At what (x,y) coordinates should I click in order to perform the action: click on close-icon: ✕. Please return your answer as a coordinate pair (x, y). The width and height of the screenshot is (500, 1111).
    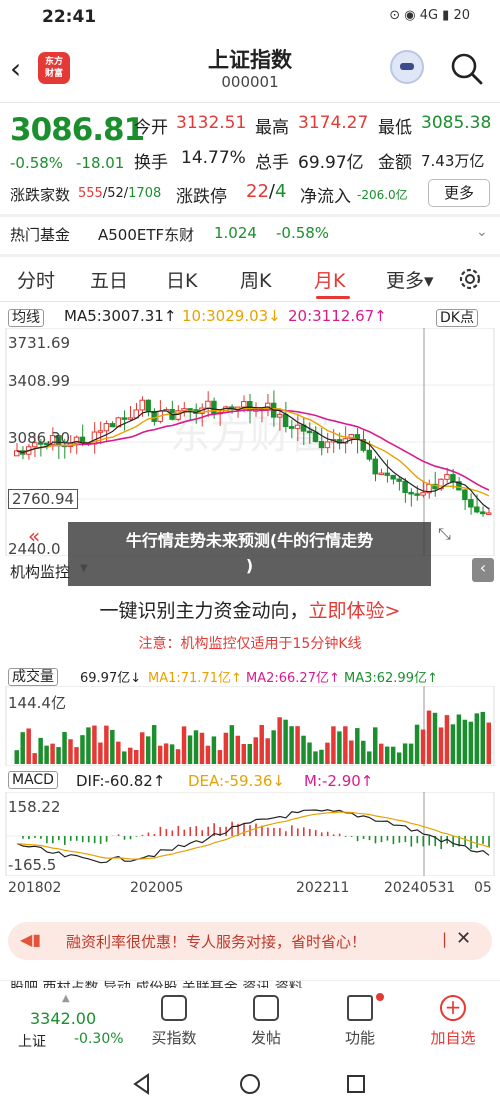
    Looking at the image, I should click on (463, 938).